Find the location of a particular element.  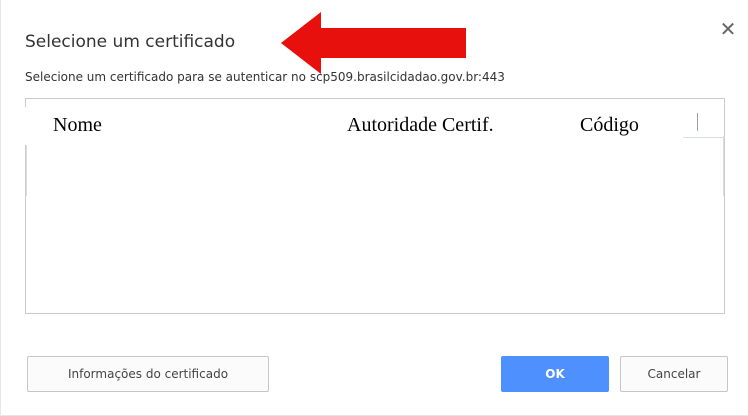

table-header: Nome Autoridade Certif. Código is located at coordinates (353, 126).